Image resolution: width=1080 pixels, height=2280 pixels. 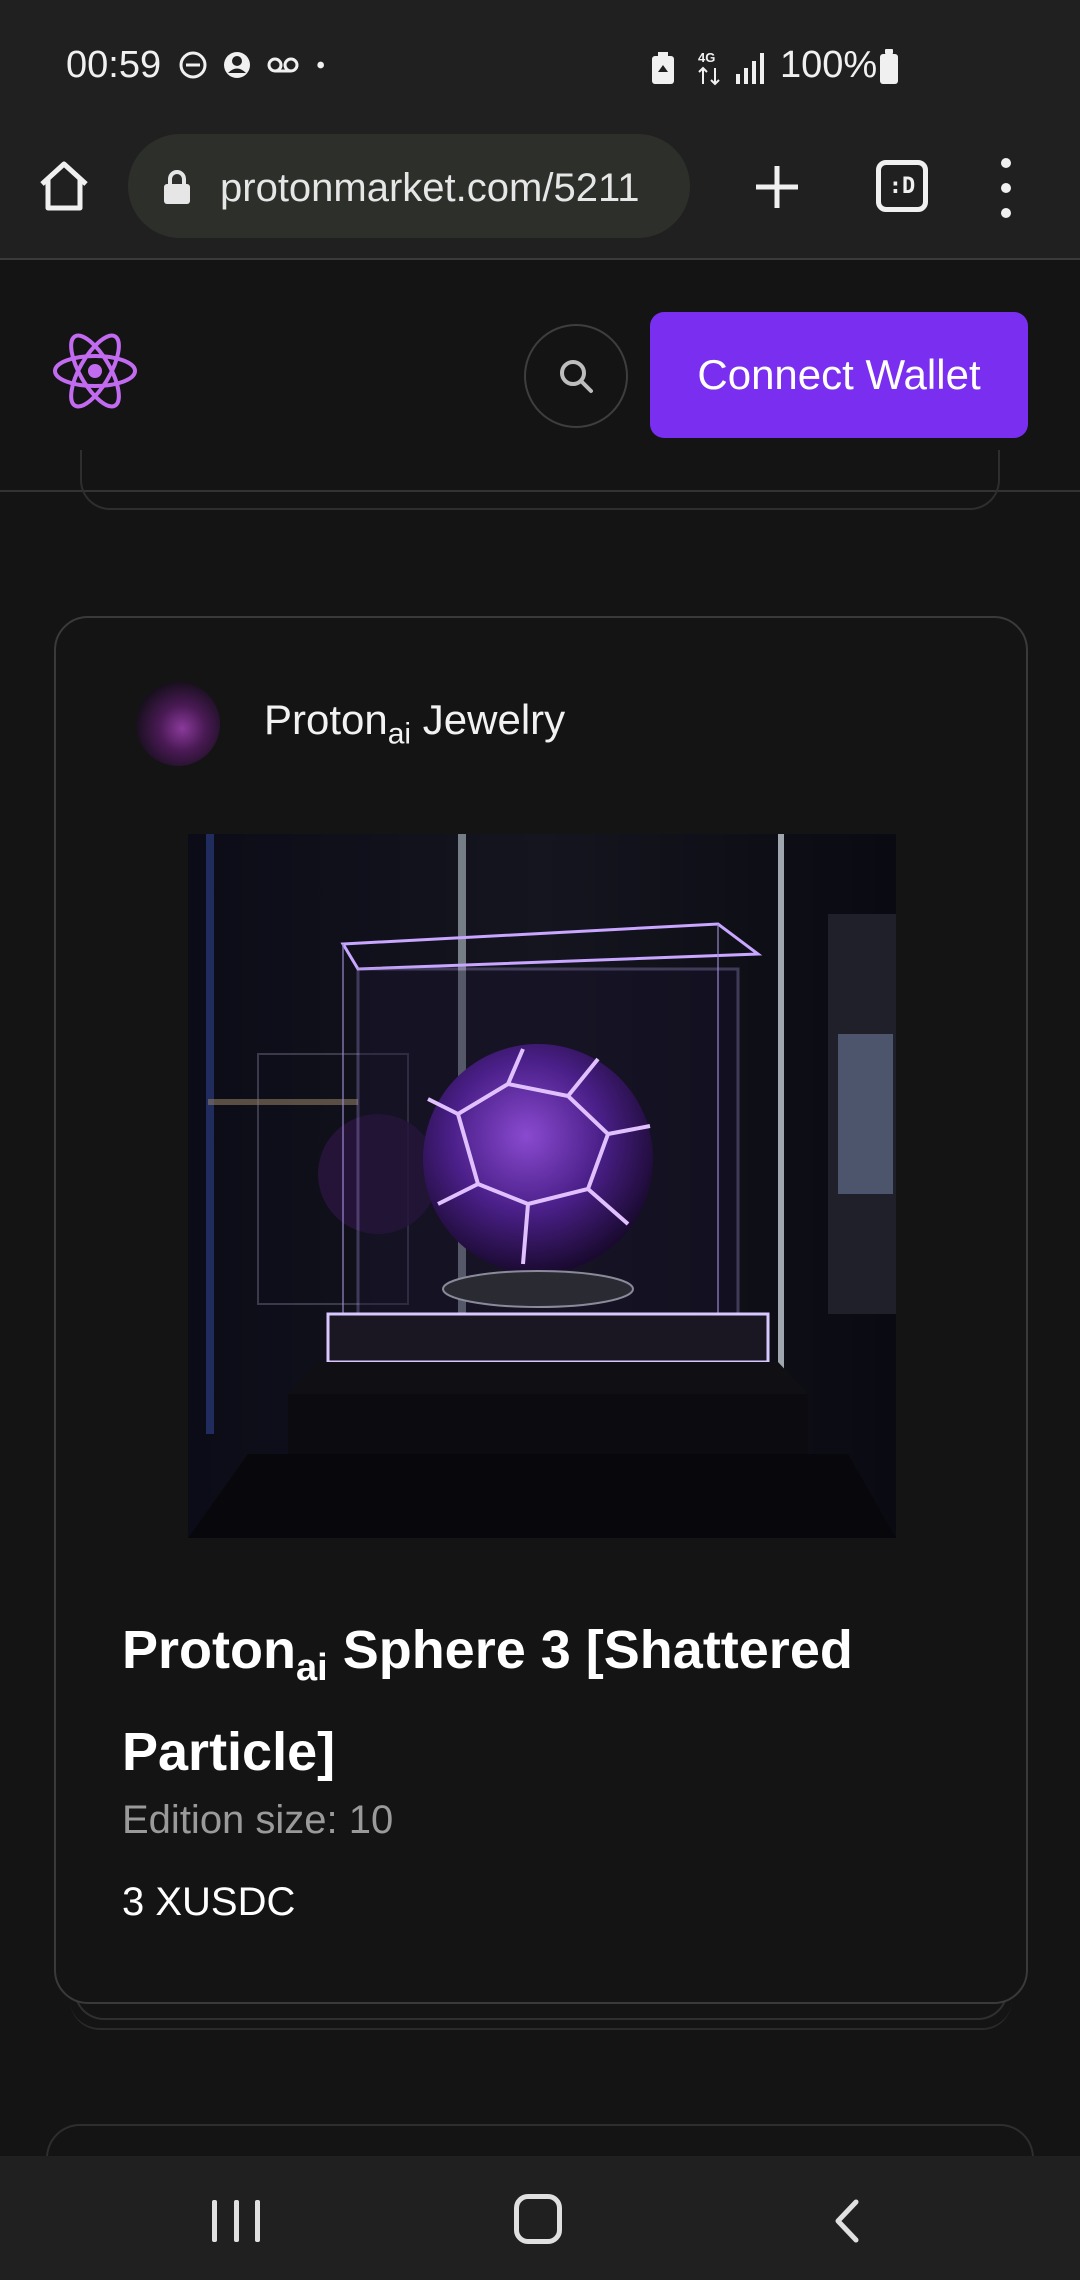 What do you see at coordinates (236, 2221) in the screenshot?
I see `recents-button` at bounding box center [236, 2221].